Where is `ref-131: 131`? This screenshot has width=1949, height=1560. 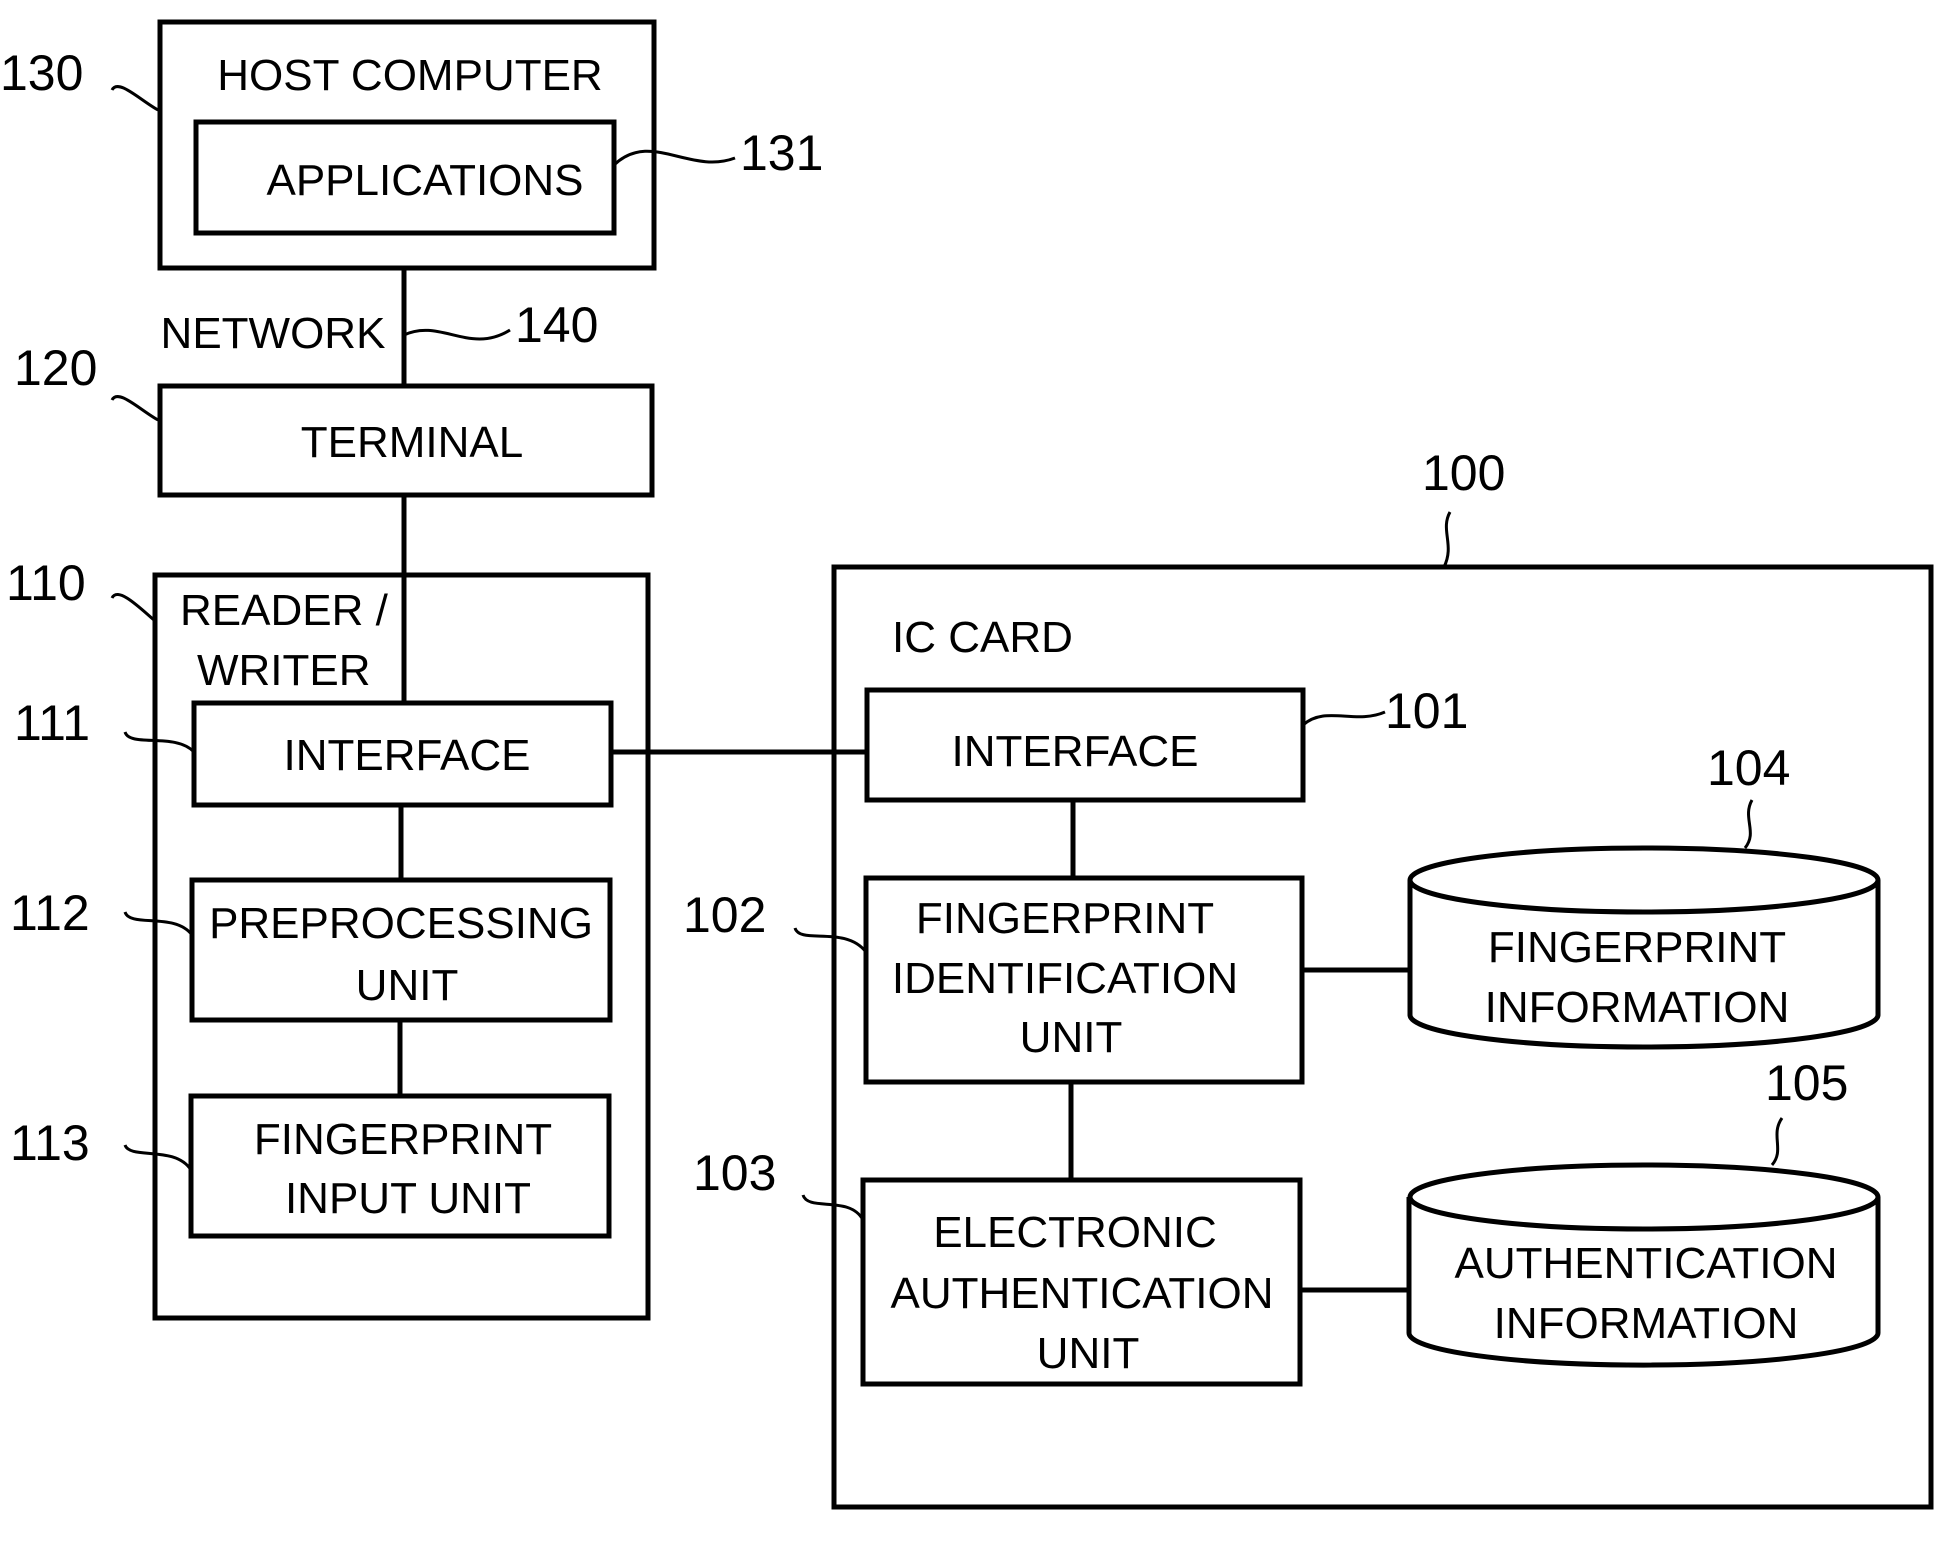 ref-131: 131 is located at coordinates (781, 153).